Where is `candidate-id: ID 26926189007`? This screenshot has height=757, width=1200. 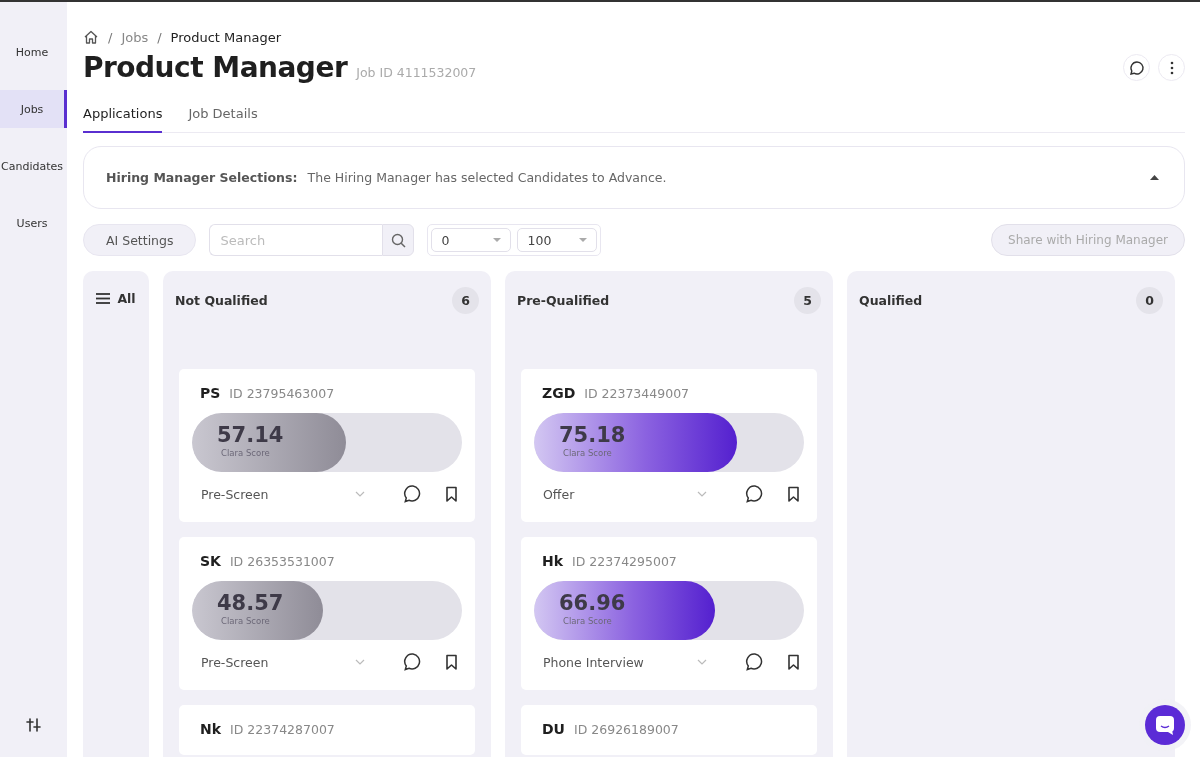 candidate-id: ID 26926189007 is located at coordinates (626, 729).